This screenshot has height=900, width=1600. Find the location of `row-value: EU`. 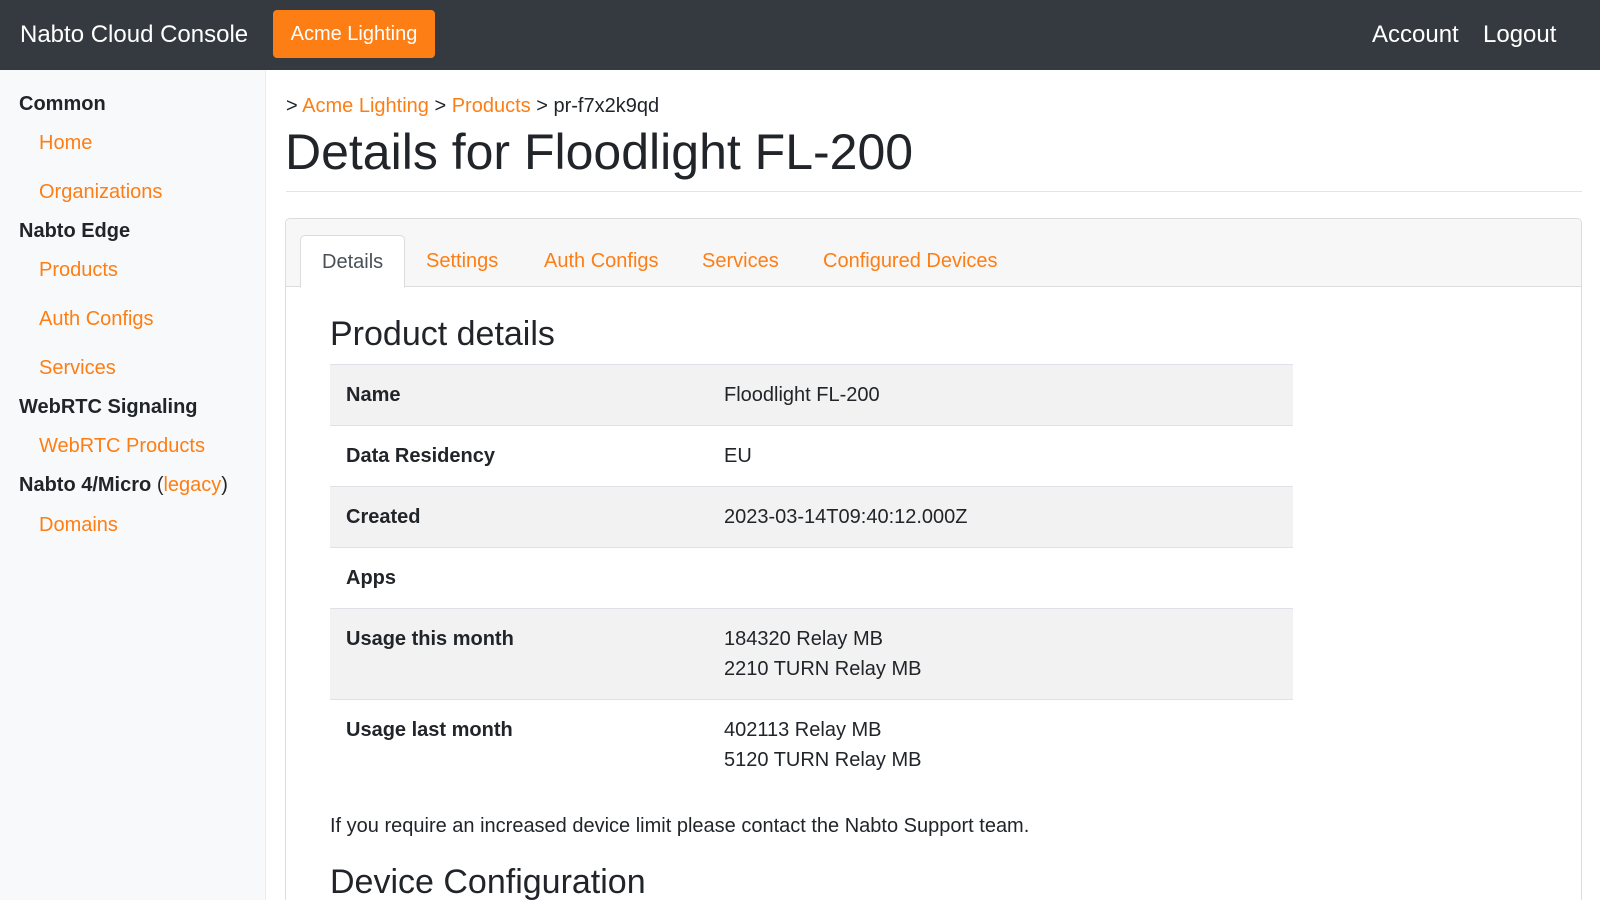

row-value: EU is located at coordinates (1008, 456).